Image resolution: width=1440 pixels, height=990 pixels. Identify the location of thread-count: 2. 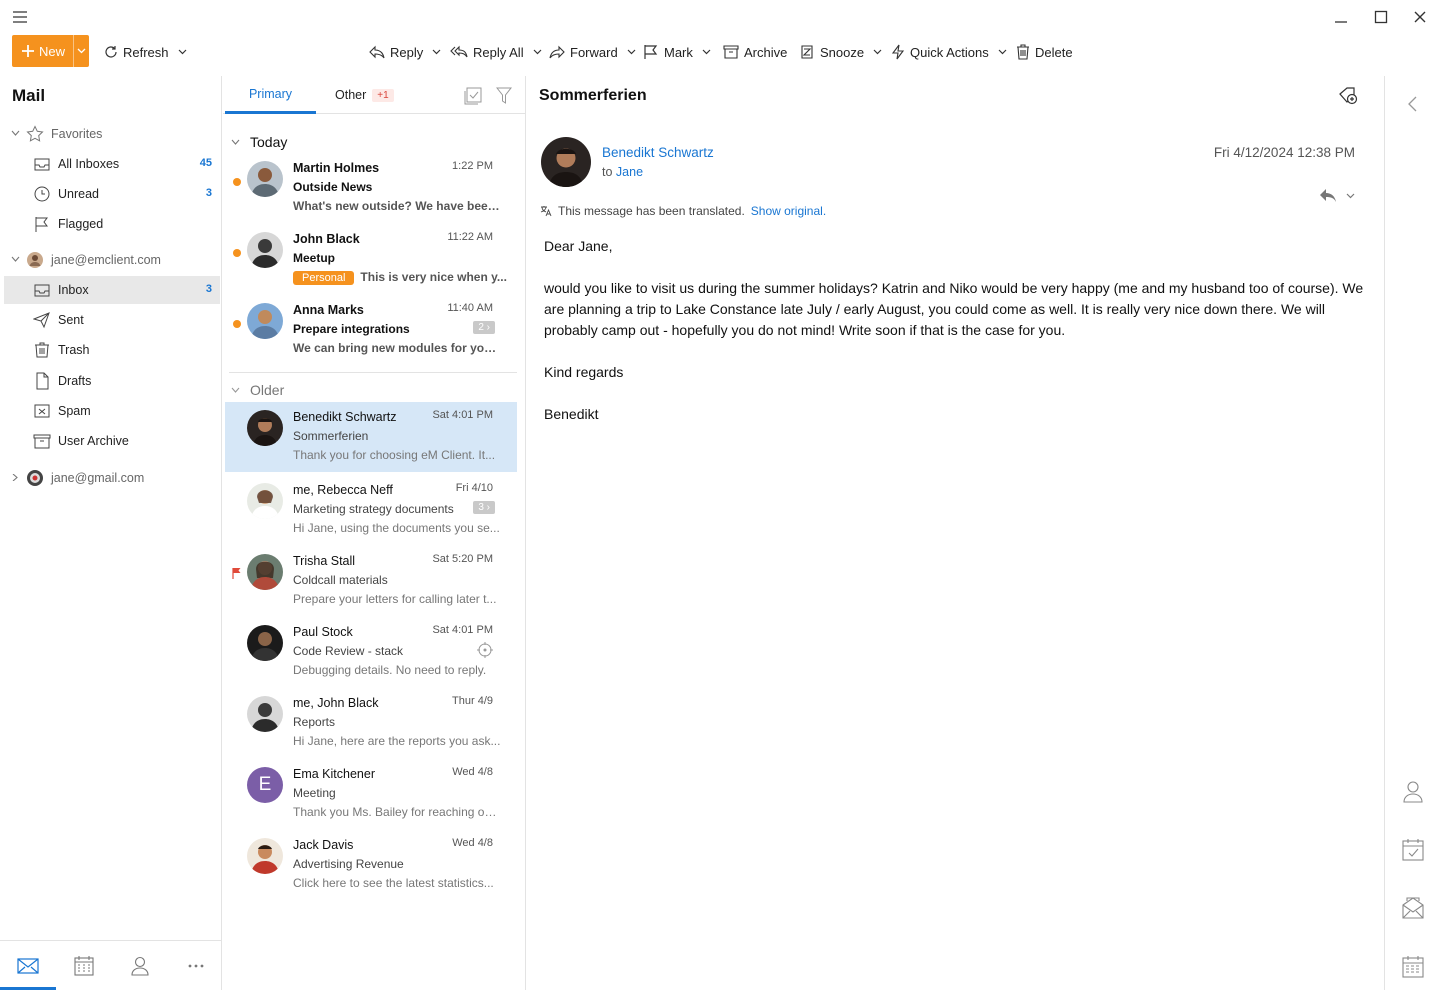
(481, 327).